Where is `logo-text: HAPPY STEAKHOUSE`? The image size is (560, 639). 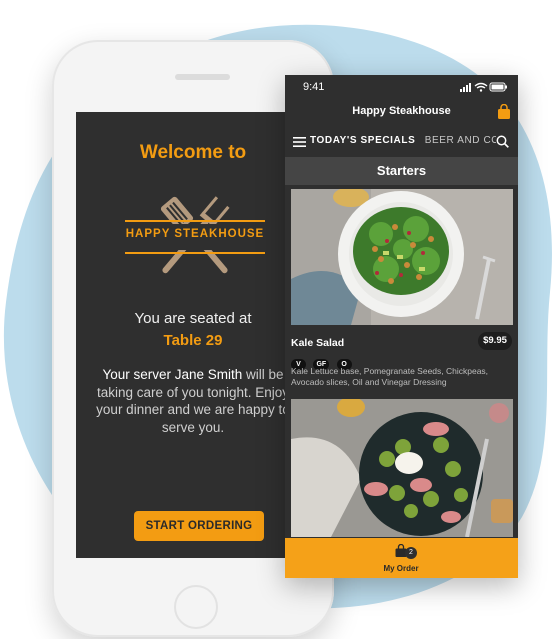
logo-text: HAPPY STEAKHOUSE is located at coordinates (195, 234).